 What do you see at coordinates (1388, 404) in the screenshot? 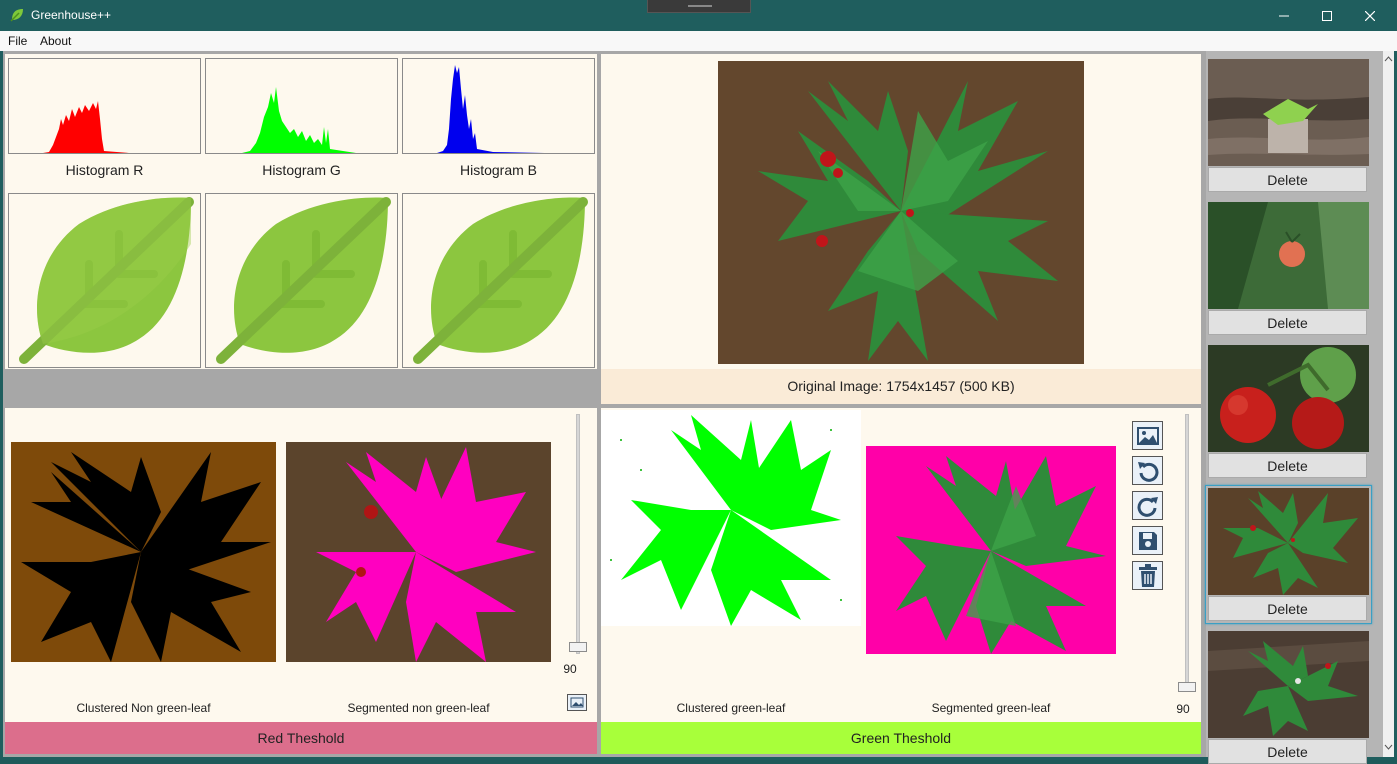
I see `thumbnail-scrollbar` at bounding box center [1388, 404].